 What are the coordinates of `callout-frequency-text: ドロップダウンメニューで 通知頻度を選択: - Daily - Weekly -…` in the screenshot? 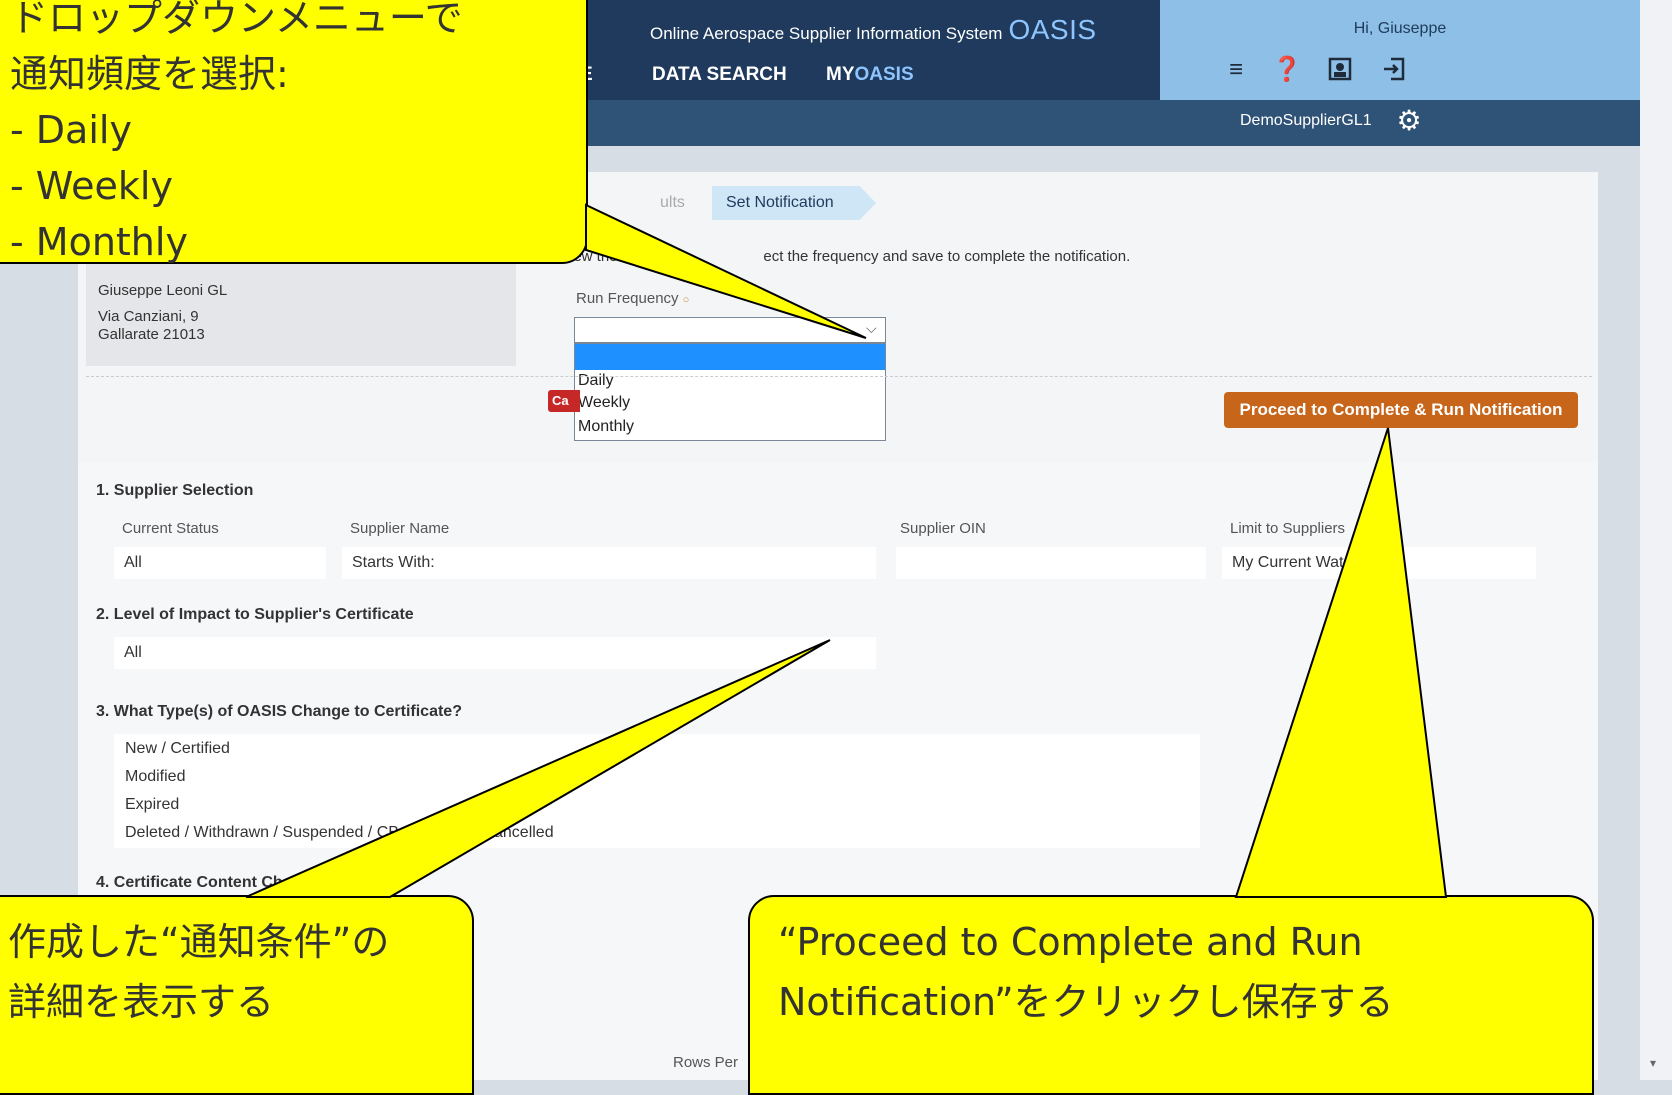 It's located at (236, 132).